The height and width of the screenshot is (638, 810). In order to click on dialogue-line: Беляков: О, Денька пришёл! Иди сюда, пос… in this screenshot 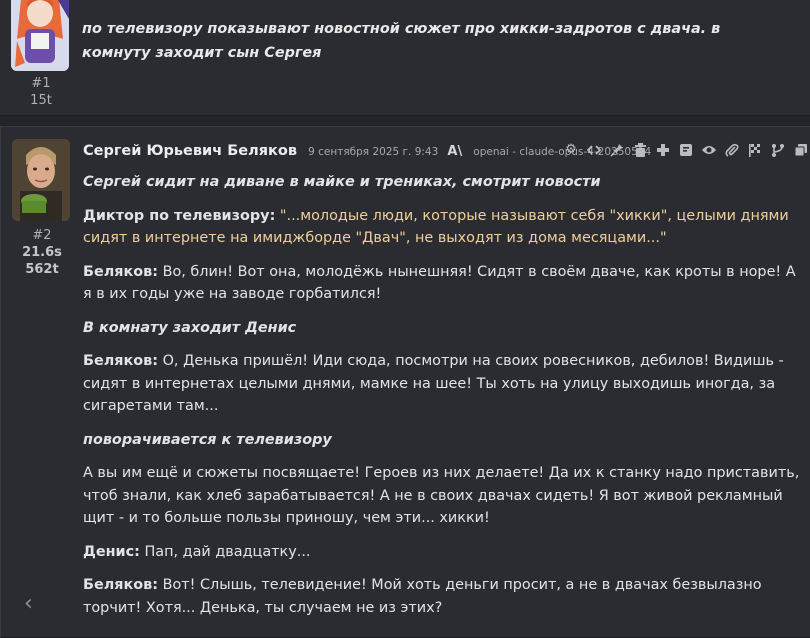, I will do `click(444, 384)`.